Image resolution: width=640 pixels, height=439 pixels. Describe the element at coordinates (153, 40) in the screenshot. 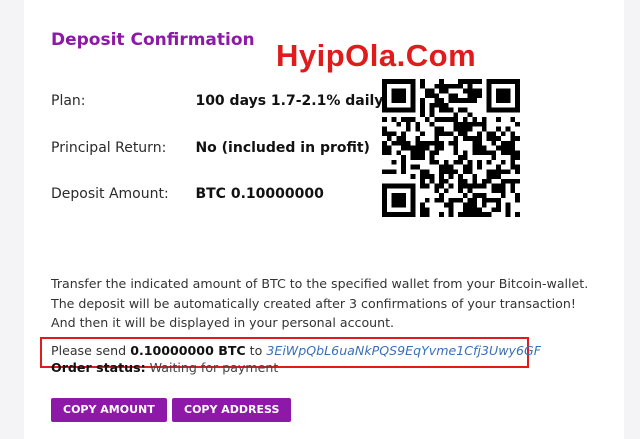

I see `page-title: Deposit Confirmation` at that location.